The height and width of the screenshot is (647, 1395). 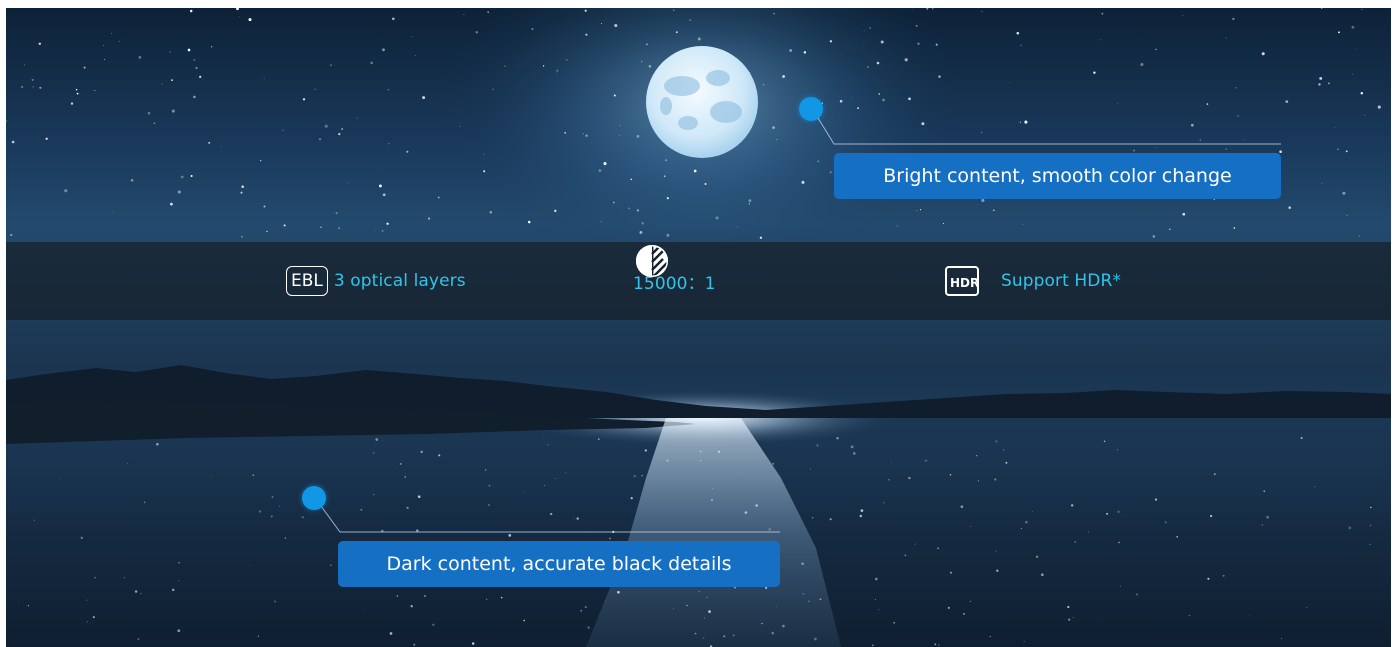 I want to click on feature-ebl: EBL 3 optical layers, so click(x=376, y=281).